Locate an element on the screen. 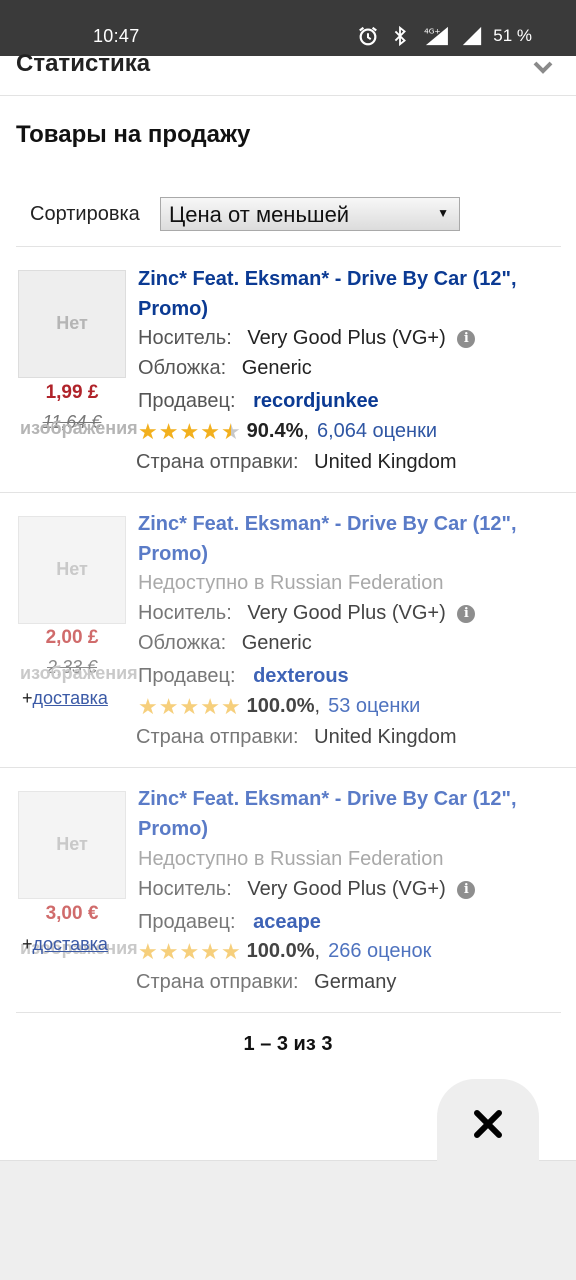 This screenshot has height=1280, width=576. unavailable-notice: Недоступно в Russian Federation is located at coordinates (291, 859).